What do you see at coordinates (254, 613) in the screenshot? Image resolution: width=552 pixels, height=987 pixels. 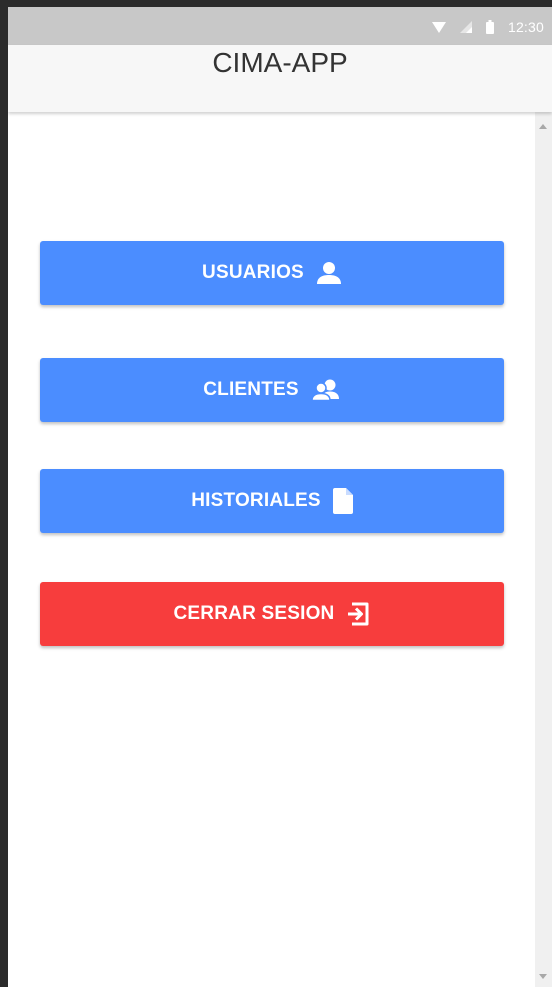 I see `cerrar-sesion-label: CERRAR SESION` at bounding box center [254, 613].